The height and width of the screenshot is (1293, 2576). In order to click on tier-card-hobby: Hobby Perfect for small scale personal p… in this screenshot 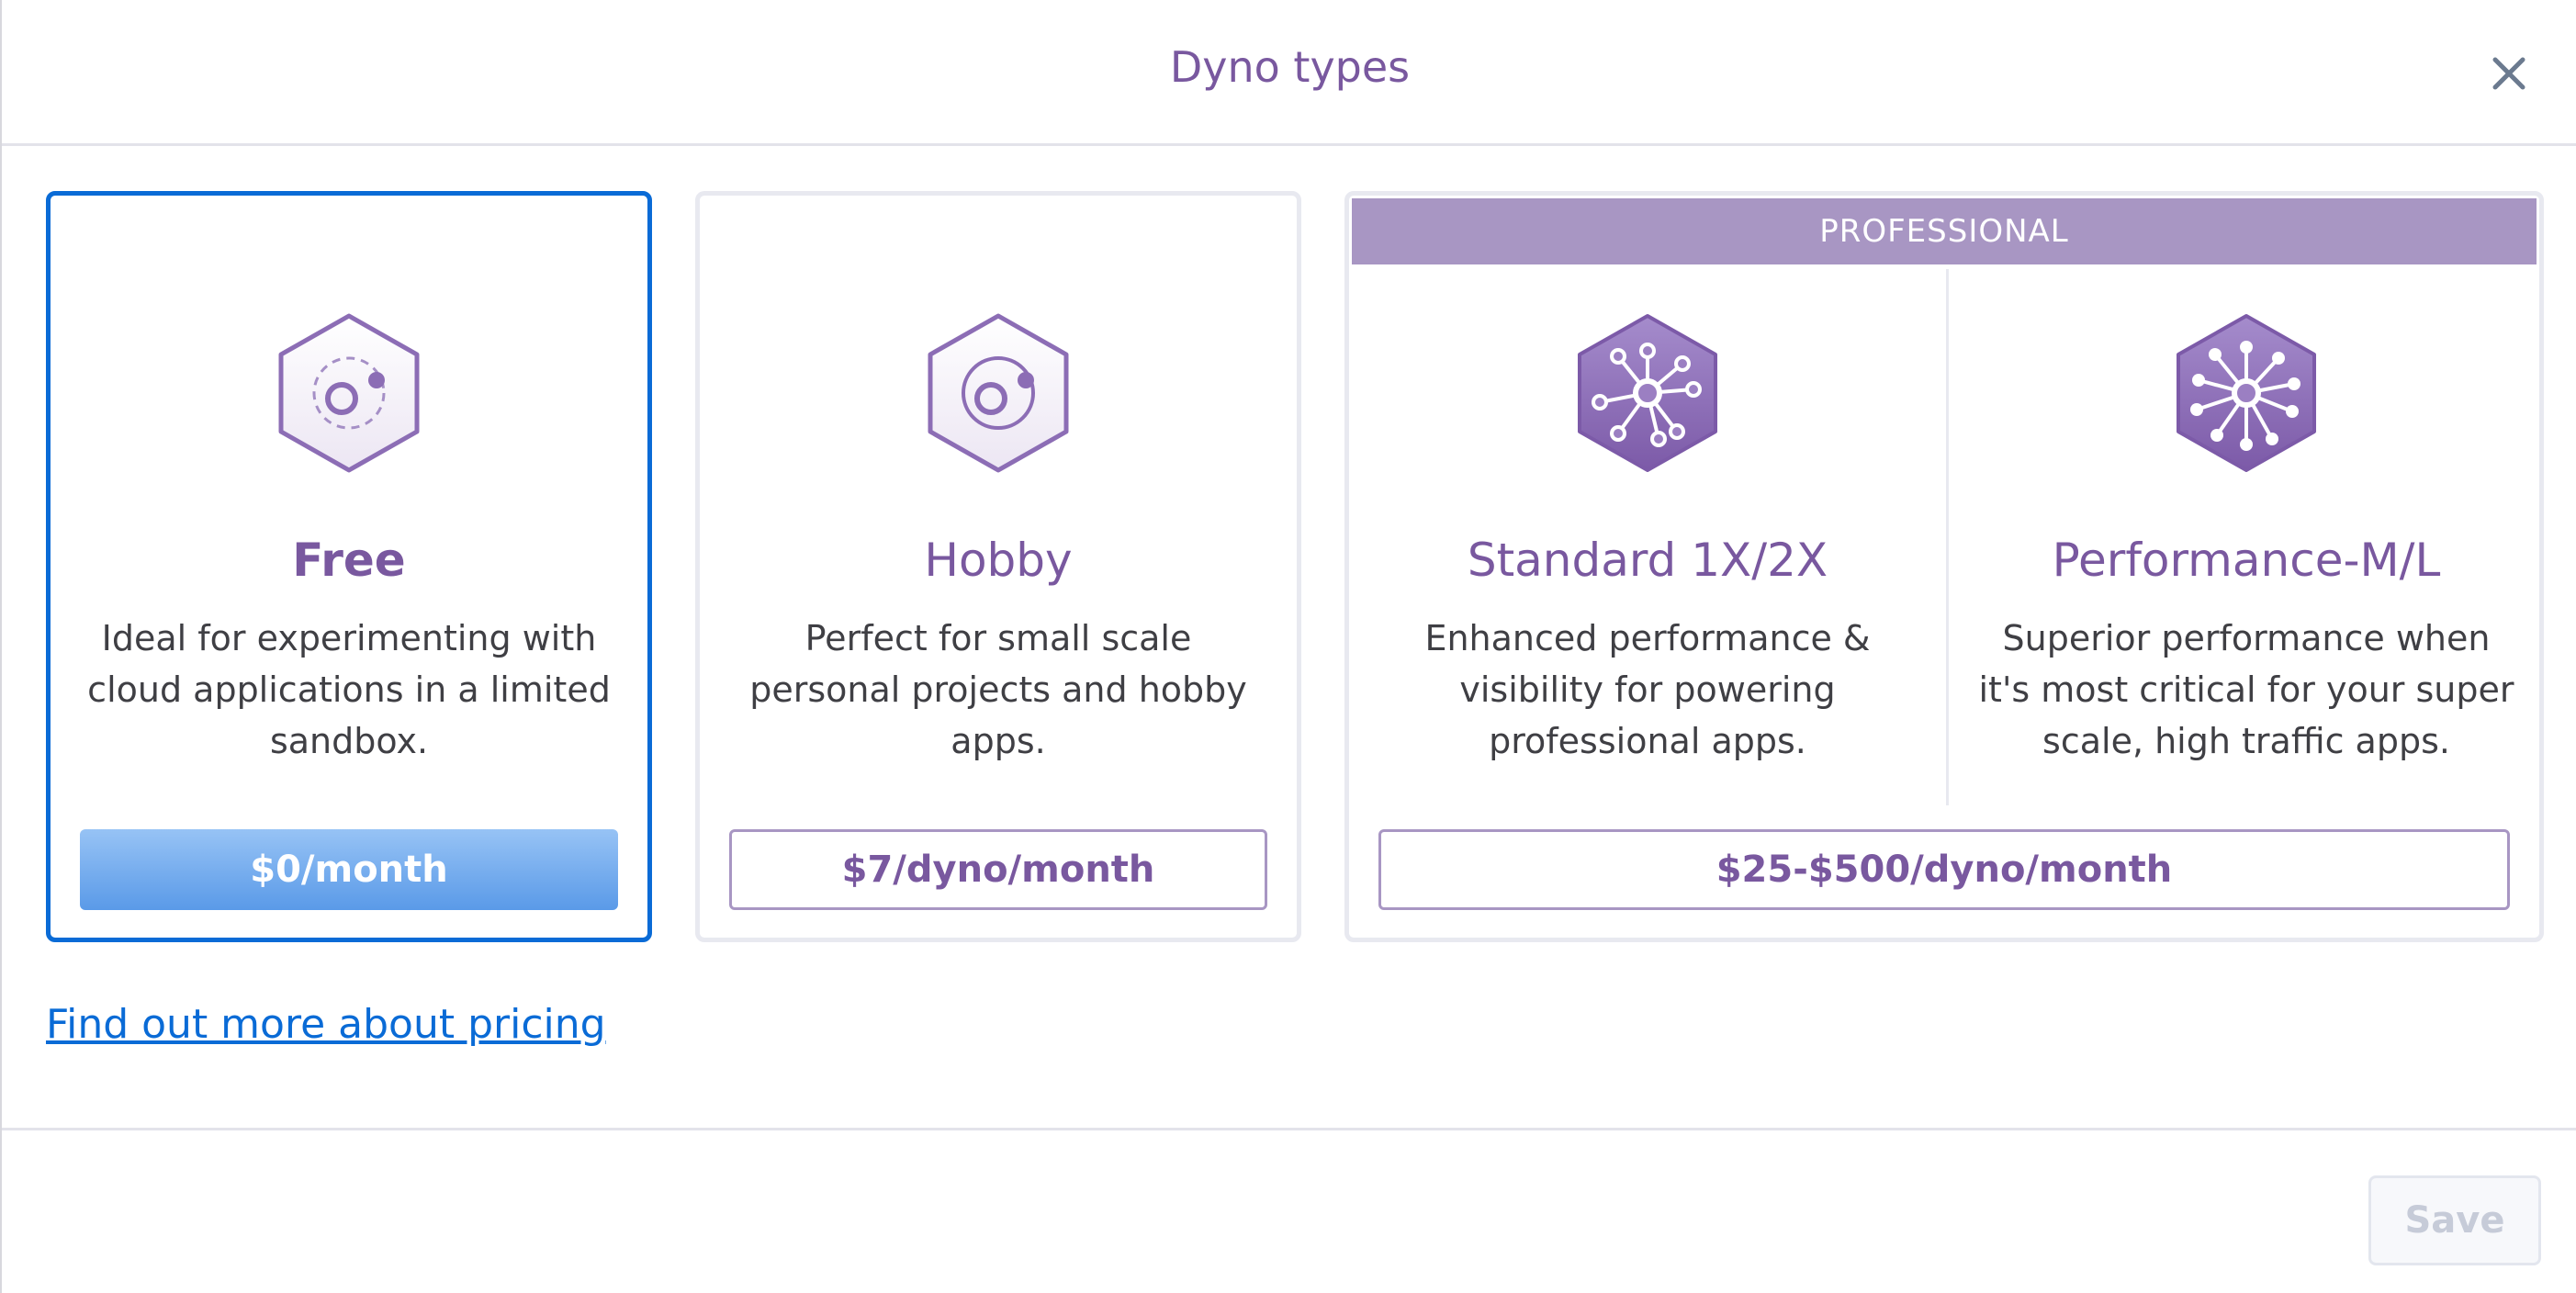, I will do `click(998, 566)`.